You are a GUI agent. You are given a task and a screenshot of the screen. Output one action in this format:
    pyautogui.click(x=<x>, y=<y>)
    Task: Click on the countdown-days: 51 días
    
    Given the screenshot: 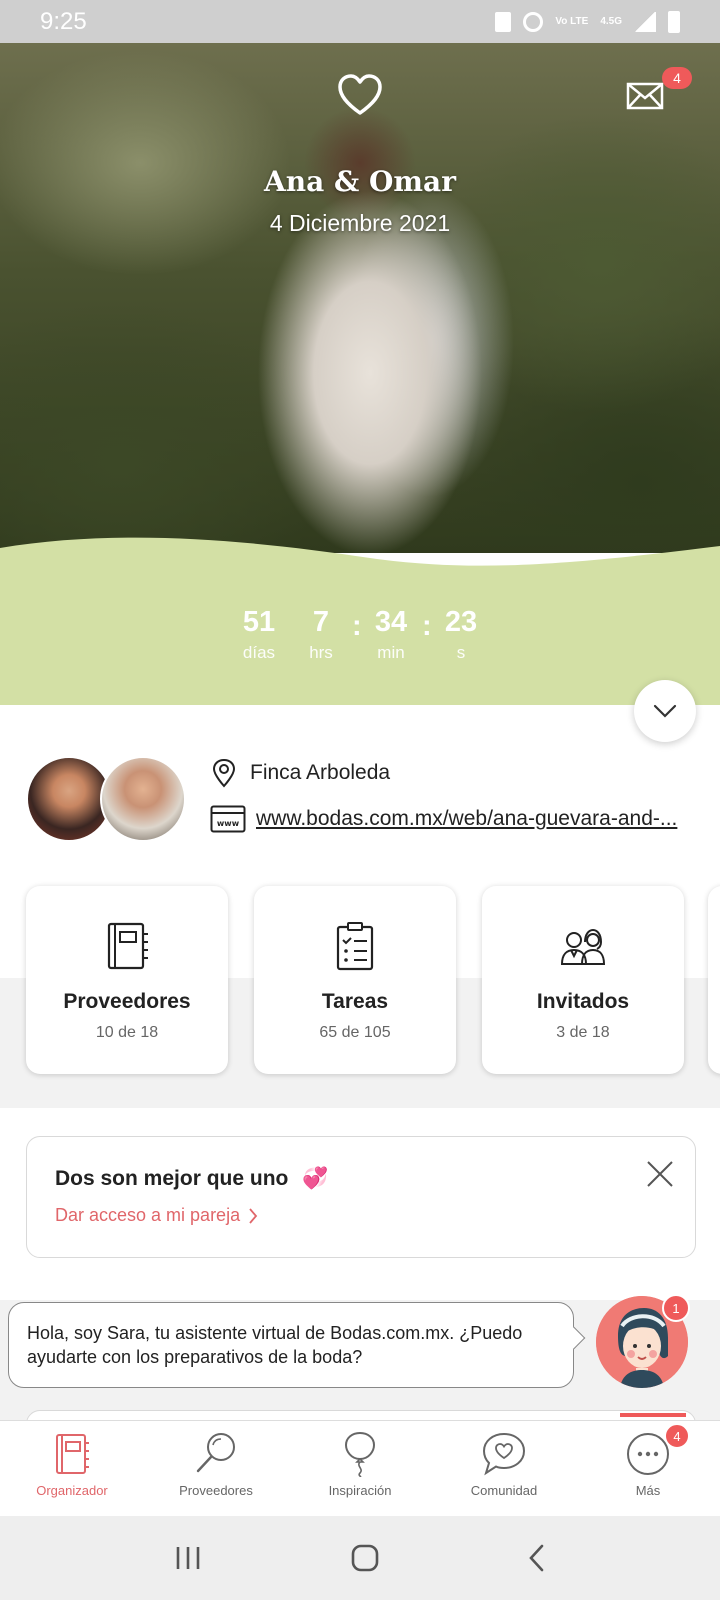 What is the action you would take?
    pyautogui.click(x=259, y=634)
    